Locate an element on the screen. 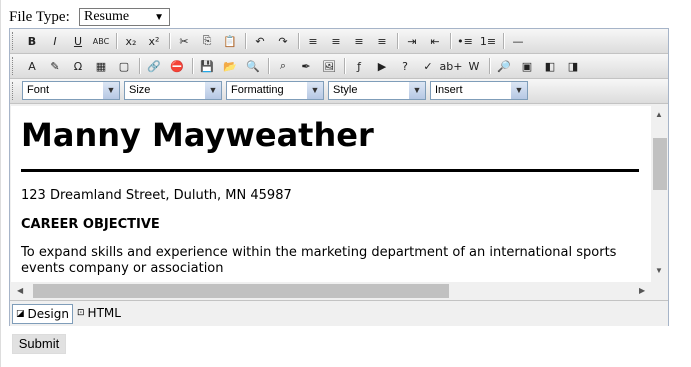 The image size is (691, 367). special-chars-icon: Ω is located at coordinates (78, 66).